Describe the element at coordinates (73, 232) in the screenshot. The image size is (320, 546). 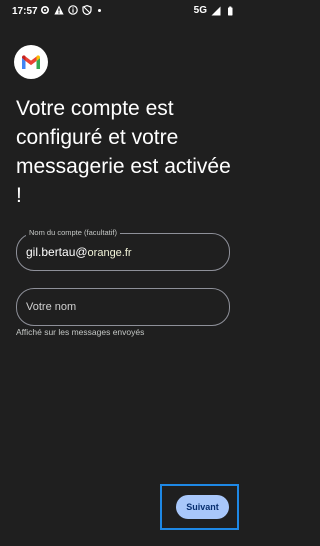
I see `account-name-label: Nom du compte (facultatif)` at that location.